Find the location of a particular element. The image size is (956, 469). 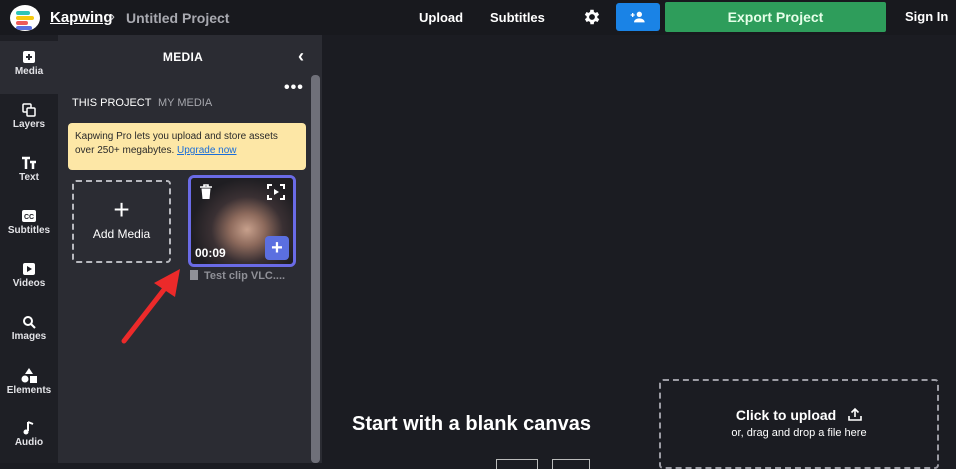

sidebar-item-videos: Videos is located at coordinates (29, 279).